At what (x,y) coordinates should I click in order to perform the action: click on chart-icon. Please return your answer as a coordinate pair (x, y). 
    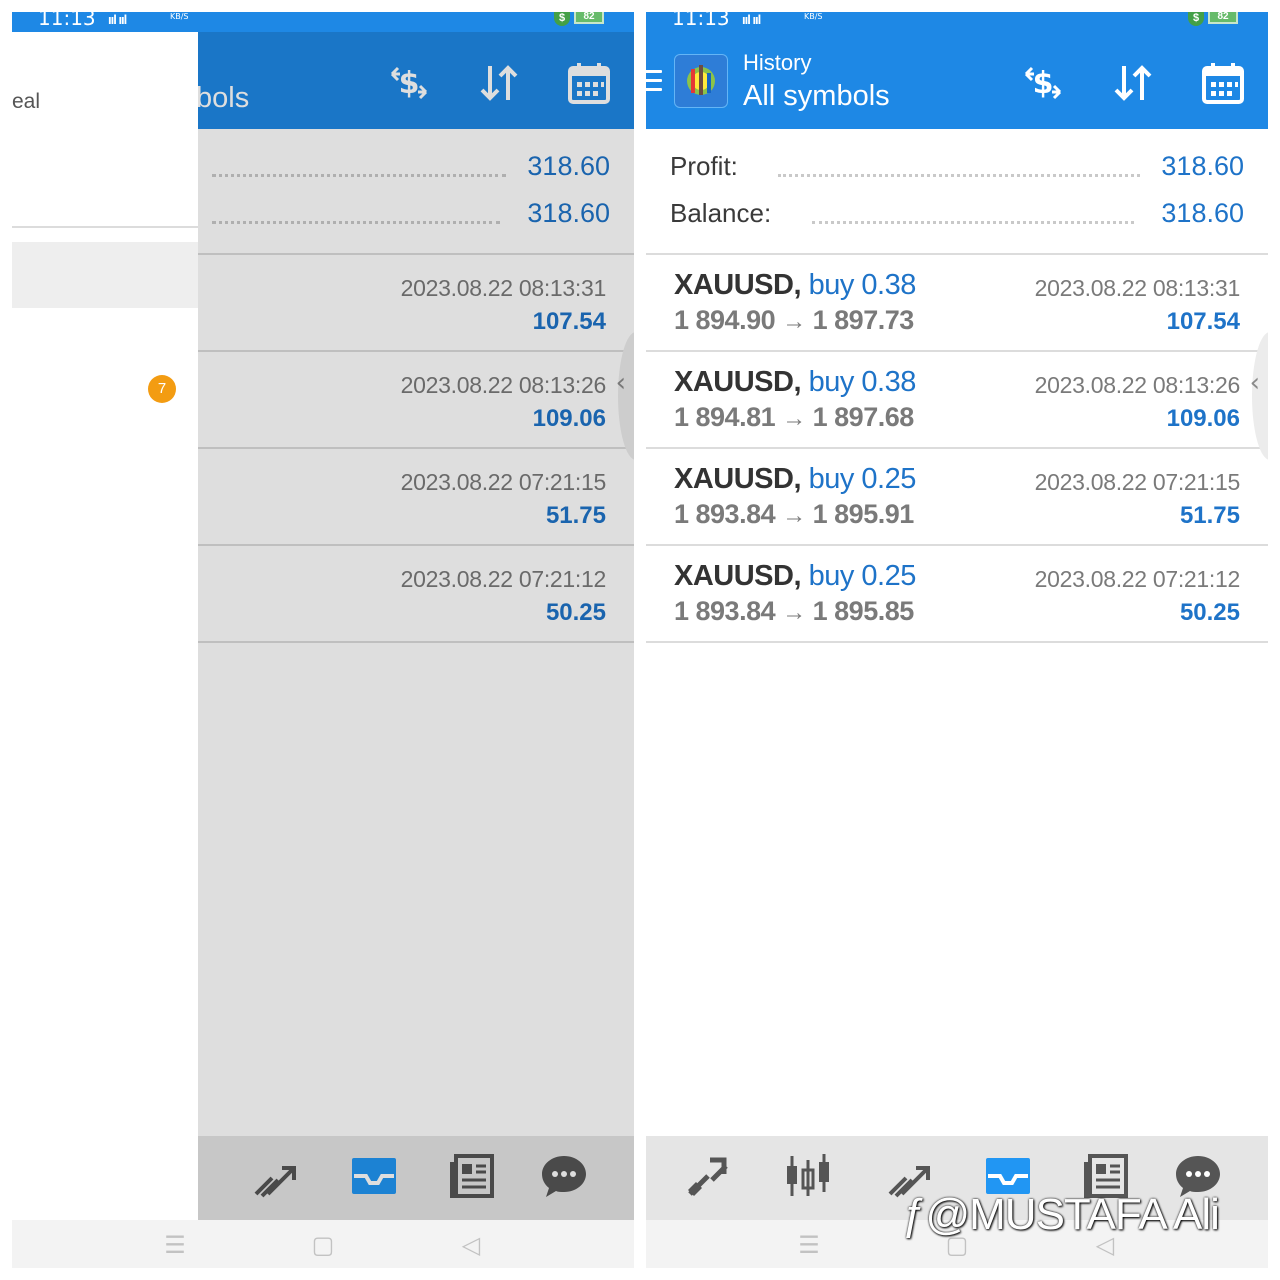
    Looking at the image, I should click on (808, 1176).